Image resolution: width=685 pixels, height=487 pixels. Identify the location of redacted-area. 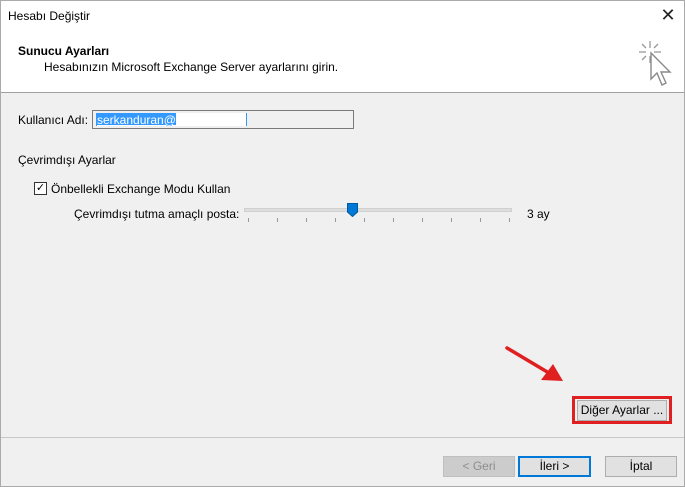
(210, 119).